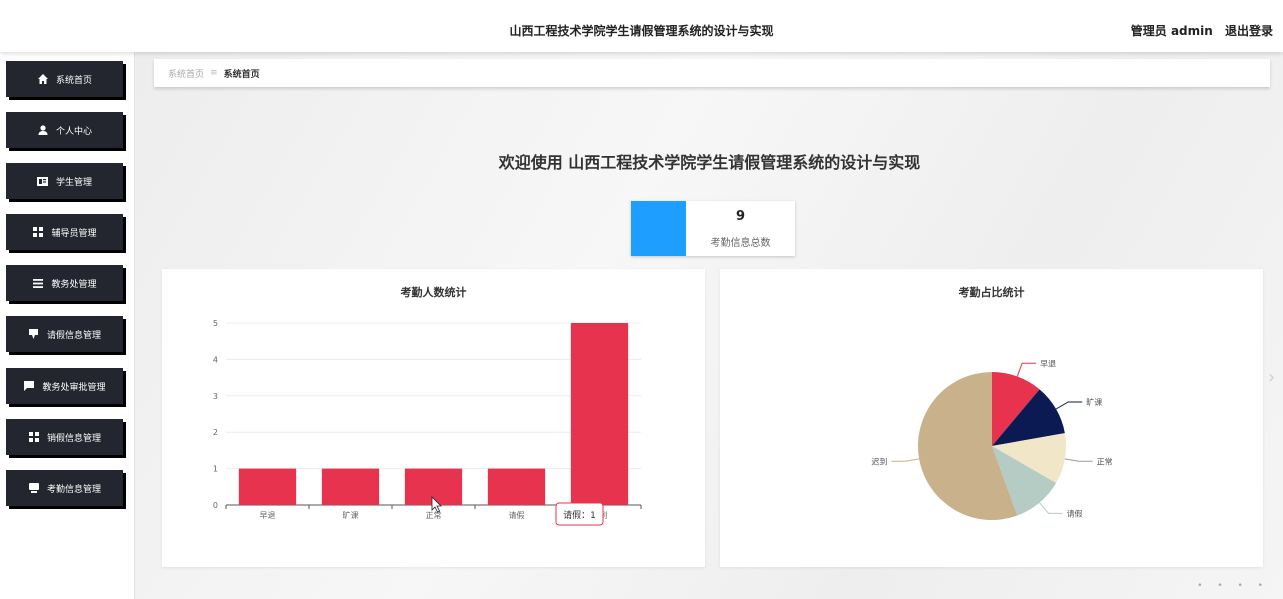  I want to click on x-tick-label: 旷课, so click(351, 515).